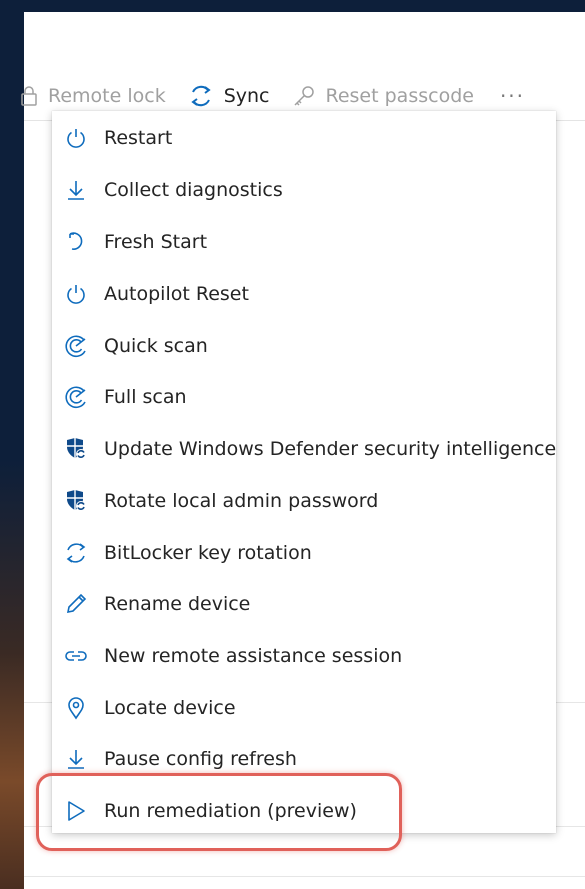  What do you see at coordinates (303, 96) in the screenshot?
I see `key-icon` at bounding box center [303, 96].